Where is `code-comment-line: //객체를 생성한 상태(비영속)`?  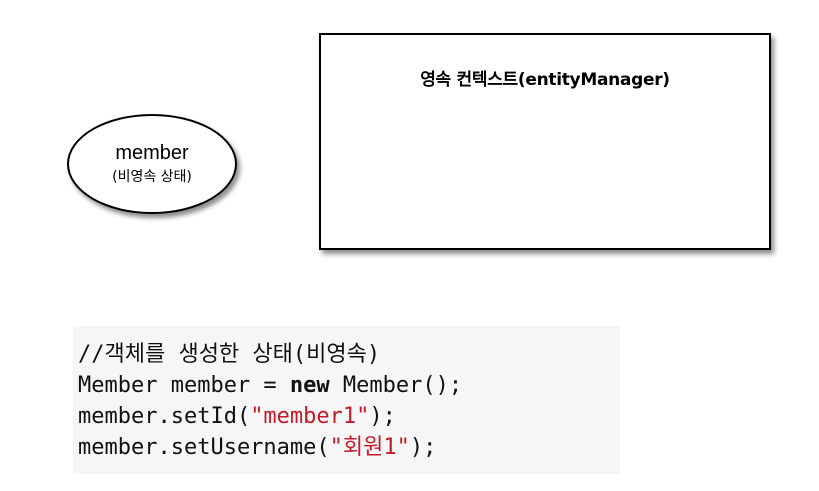 code-comment-line: //객체를 생성한 상태(비영속) is located at coordinates (229, 354).